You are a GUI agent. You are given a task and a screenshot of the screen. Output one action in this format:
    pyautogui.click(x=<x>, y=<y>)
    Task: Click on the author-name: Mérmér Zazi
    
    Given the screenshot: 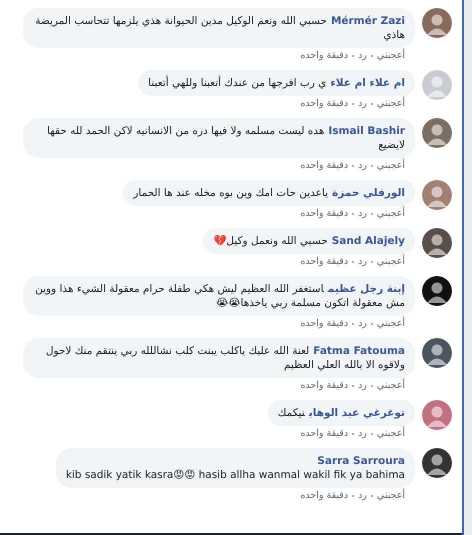 What is the action you would take?
    pyautogui.click(x=367, y=21)
    